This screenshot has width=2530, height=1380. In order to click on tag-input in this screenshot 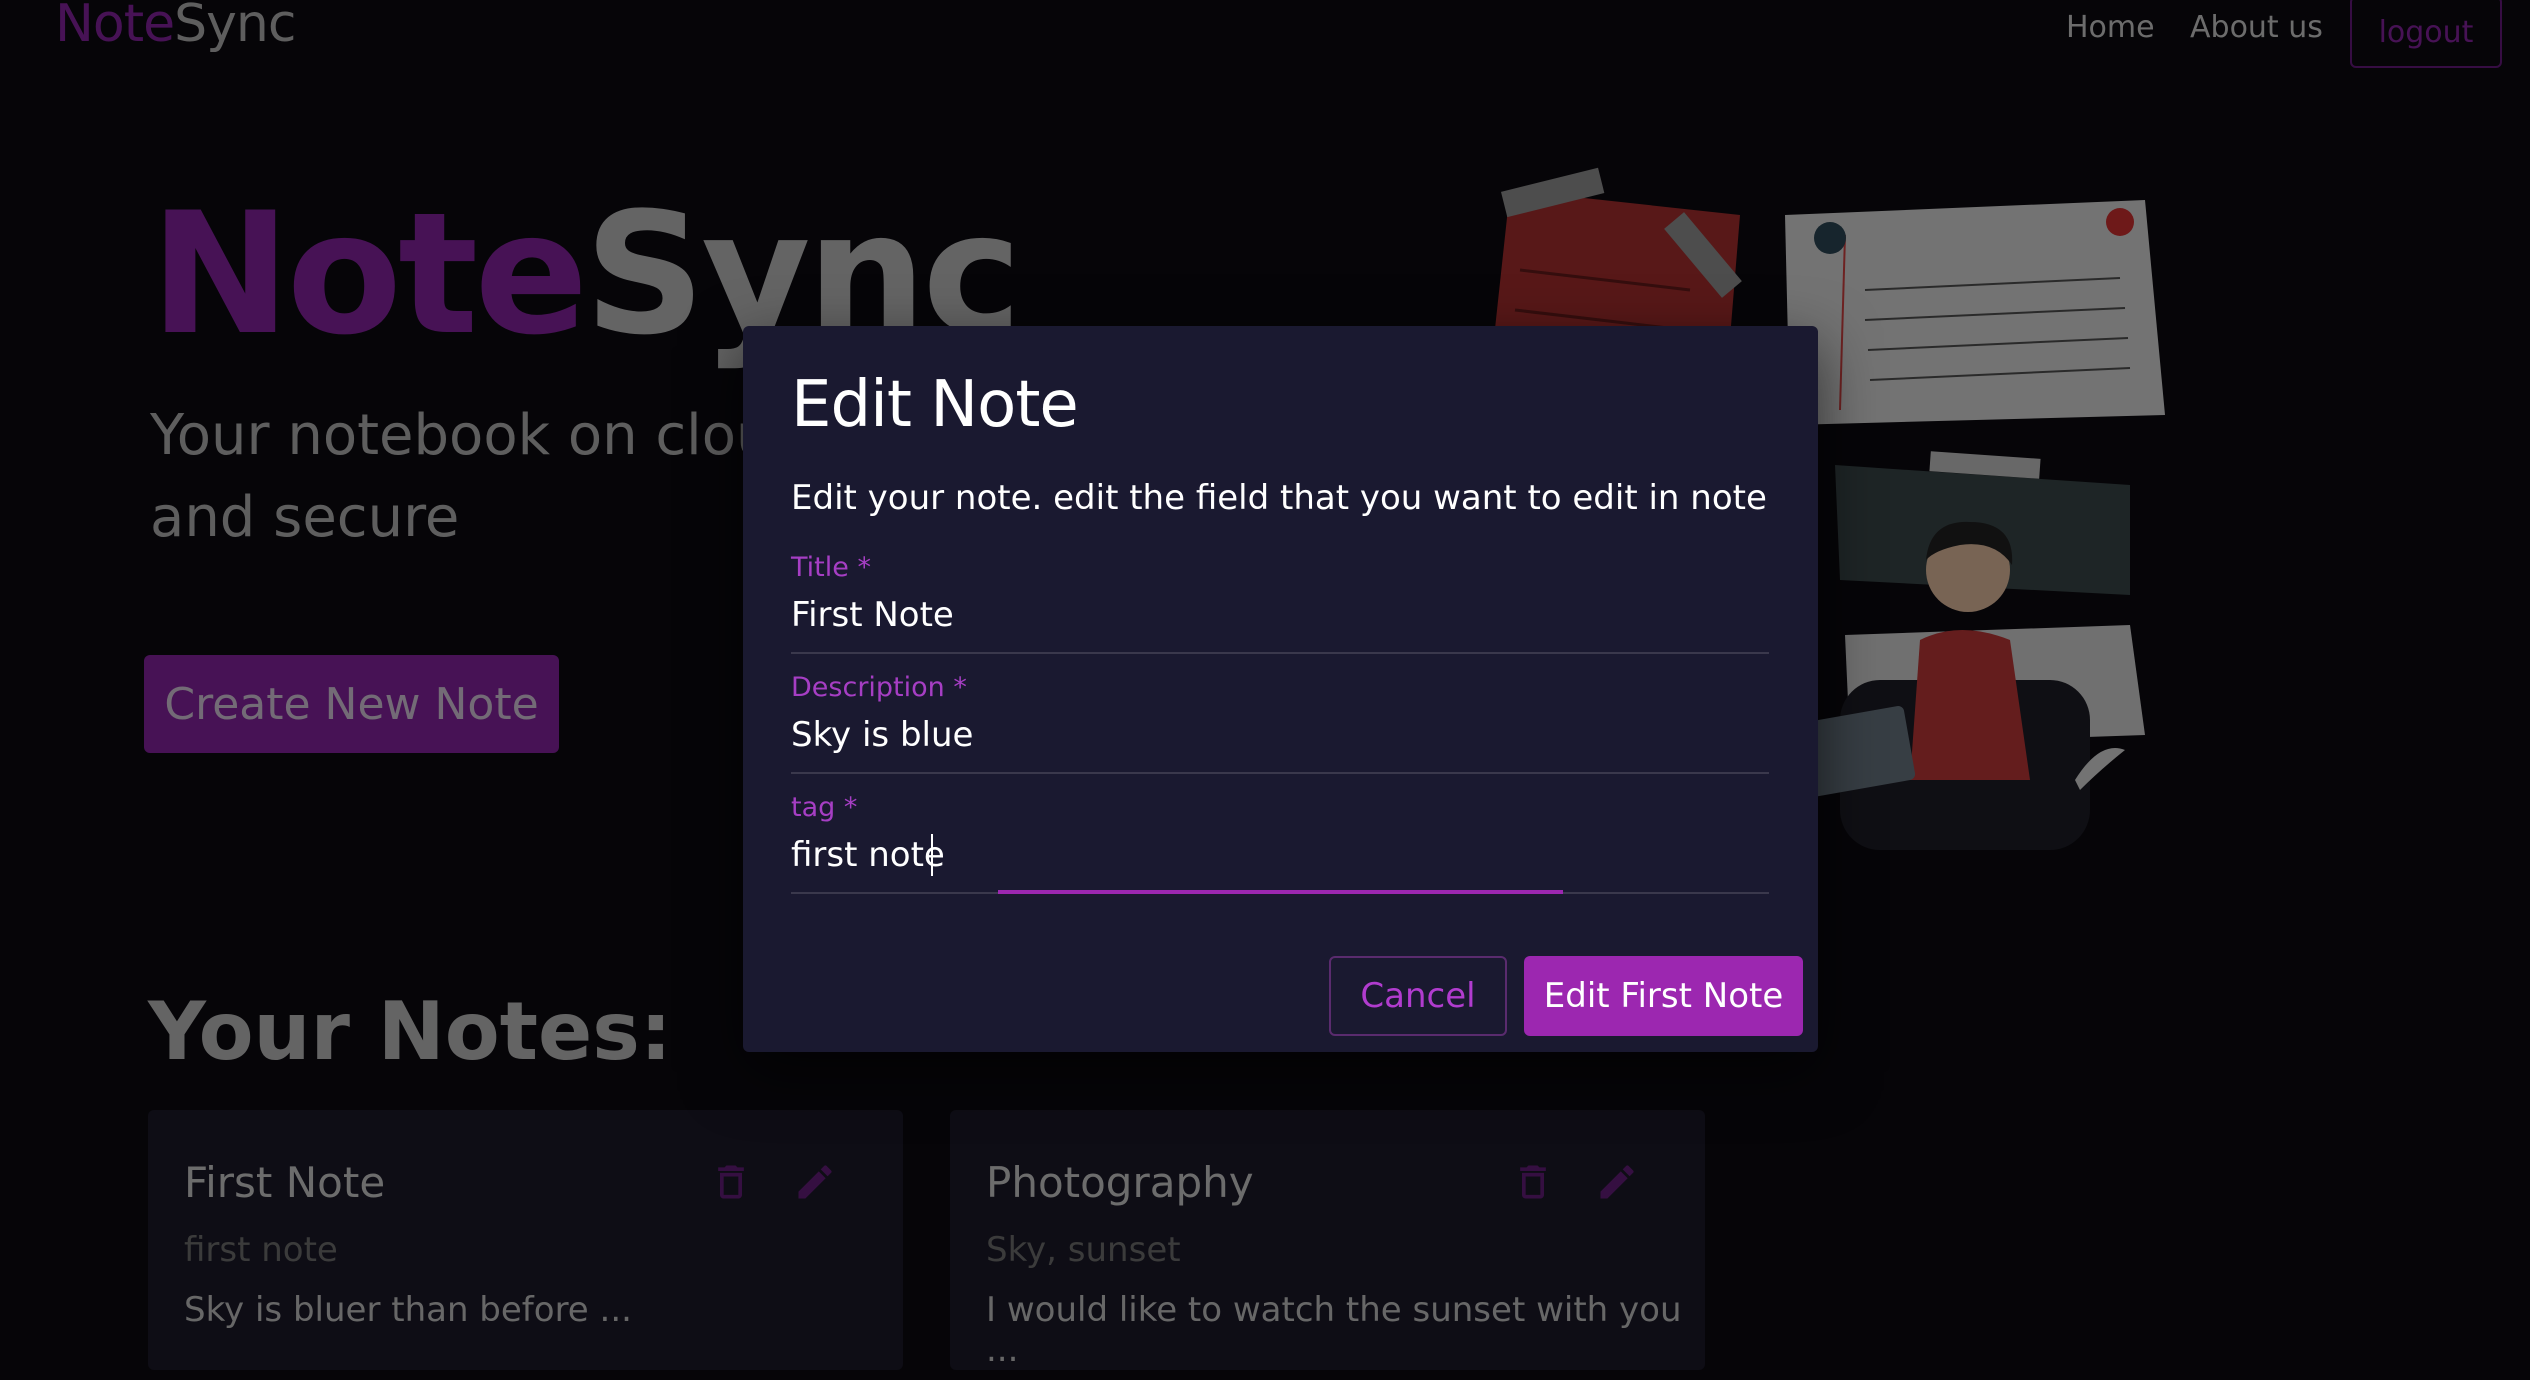, I will do `click(1280, 855)`.